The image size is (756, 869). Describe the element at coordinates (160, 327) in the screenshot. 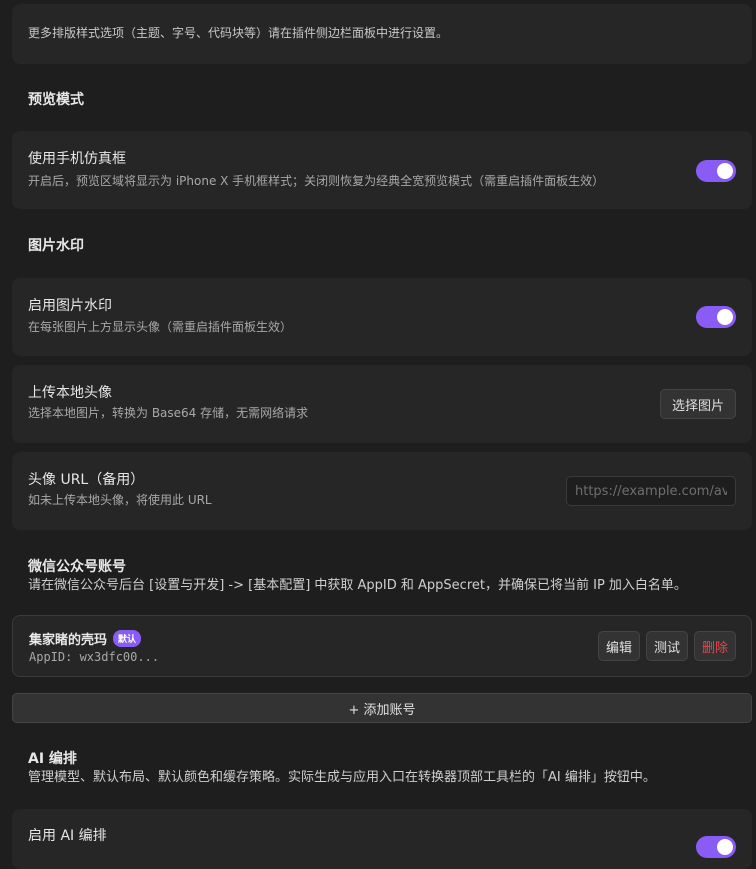

I see `enable-watermark-desc: 在每张图片上方显示头像（需重启插件面板生效）` at that location.